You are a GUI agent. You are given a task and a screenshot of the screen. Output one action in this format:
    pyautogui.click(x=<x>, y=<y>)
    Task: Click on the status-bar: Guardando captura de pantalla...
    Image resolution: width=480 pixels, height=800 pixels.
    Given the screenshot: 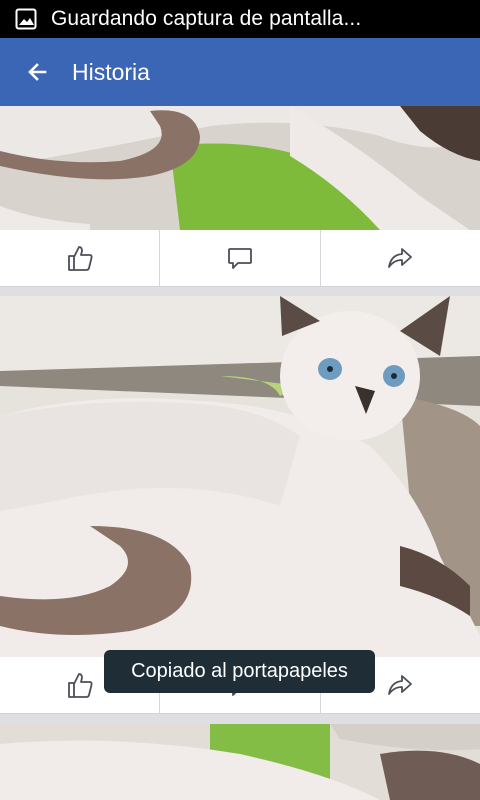 What is the action you would take?
    pyautogui.click(x=240, y=19)
    